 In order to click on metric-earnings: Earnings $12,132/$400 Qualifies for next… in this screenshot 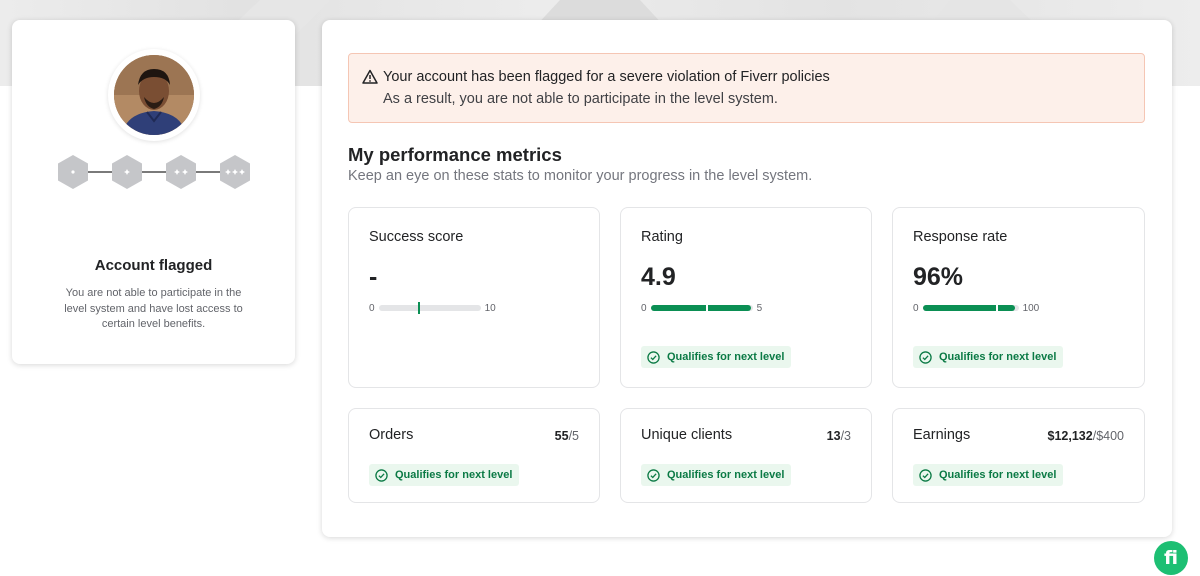, I will do `click(1018, 455)`.